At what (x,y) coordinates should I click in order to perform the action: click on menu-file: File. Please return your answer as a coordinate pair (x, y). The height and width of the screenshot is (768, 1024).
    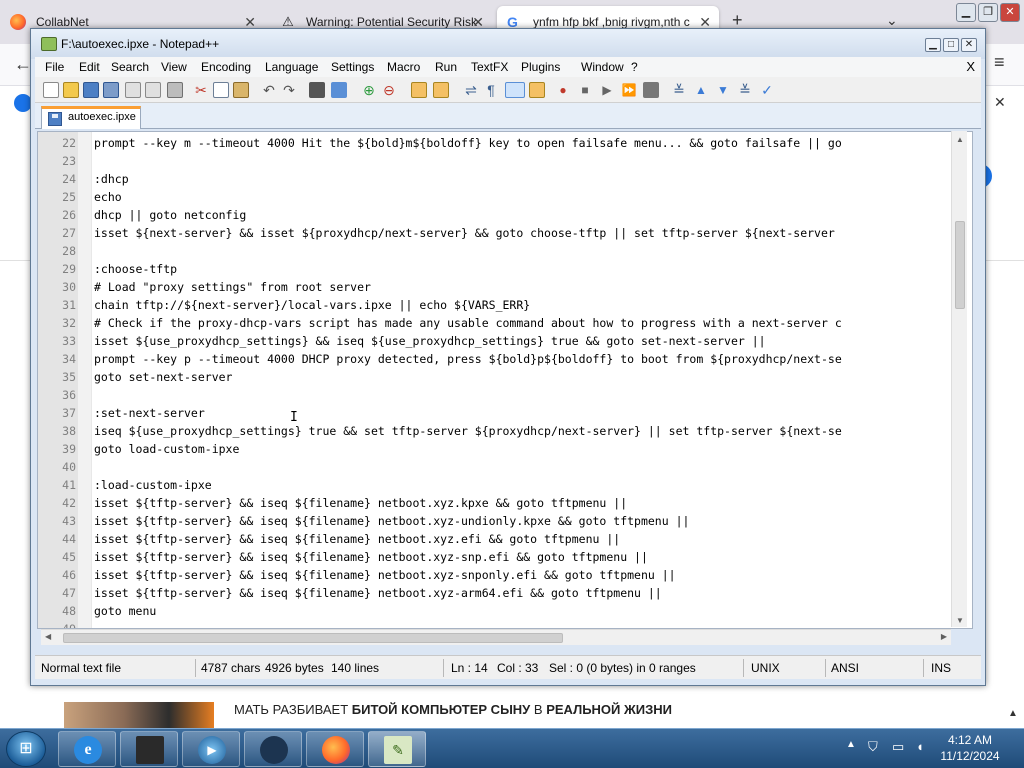
    Looking at the image, I should click on (54, 67).